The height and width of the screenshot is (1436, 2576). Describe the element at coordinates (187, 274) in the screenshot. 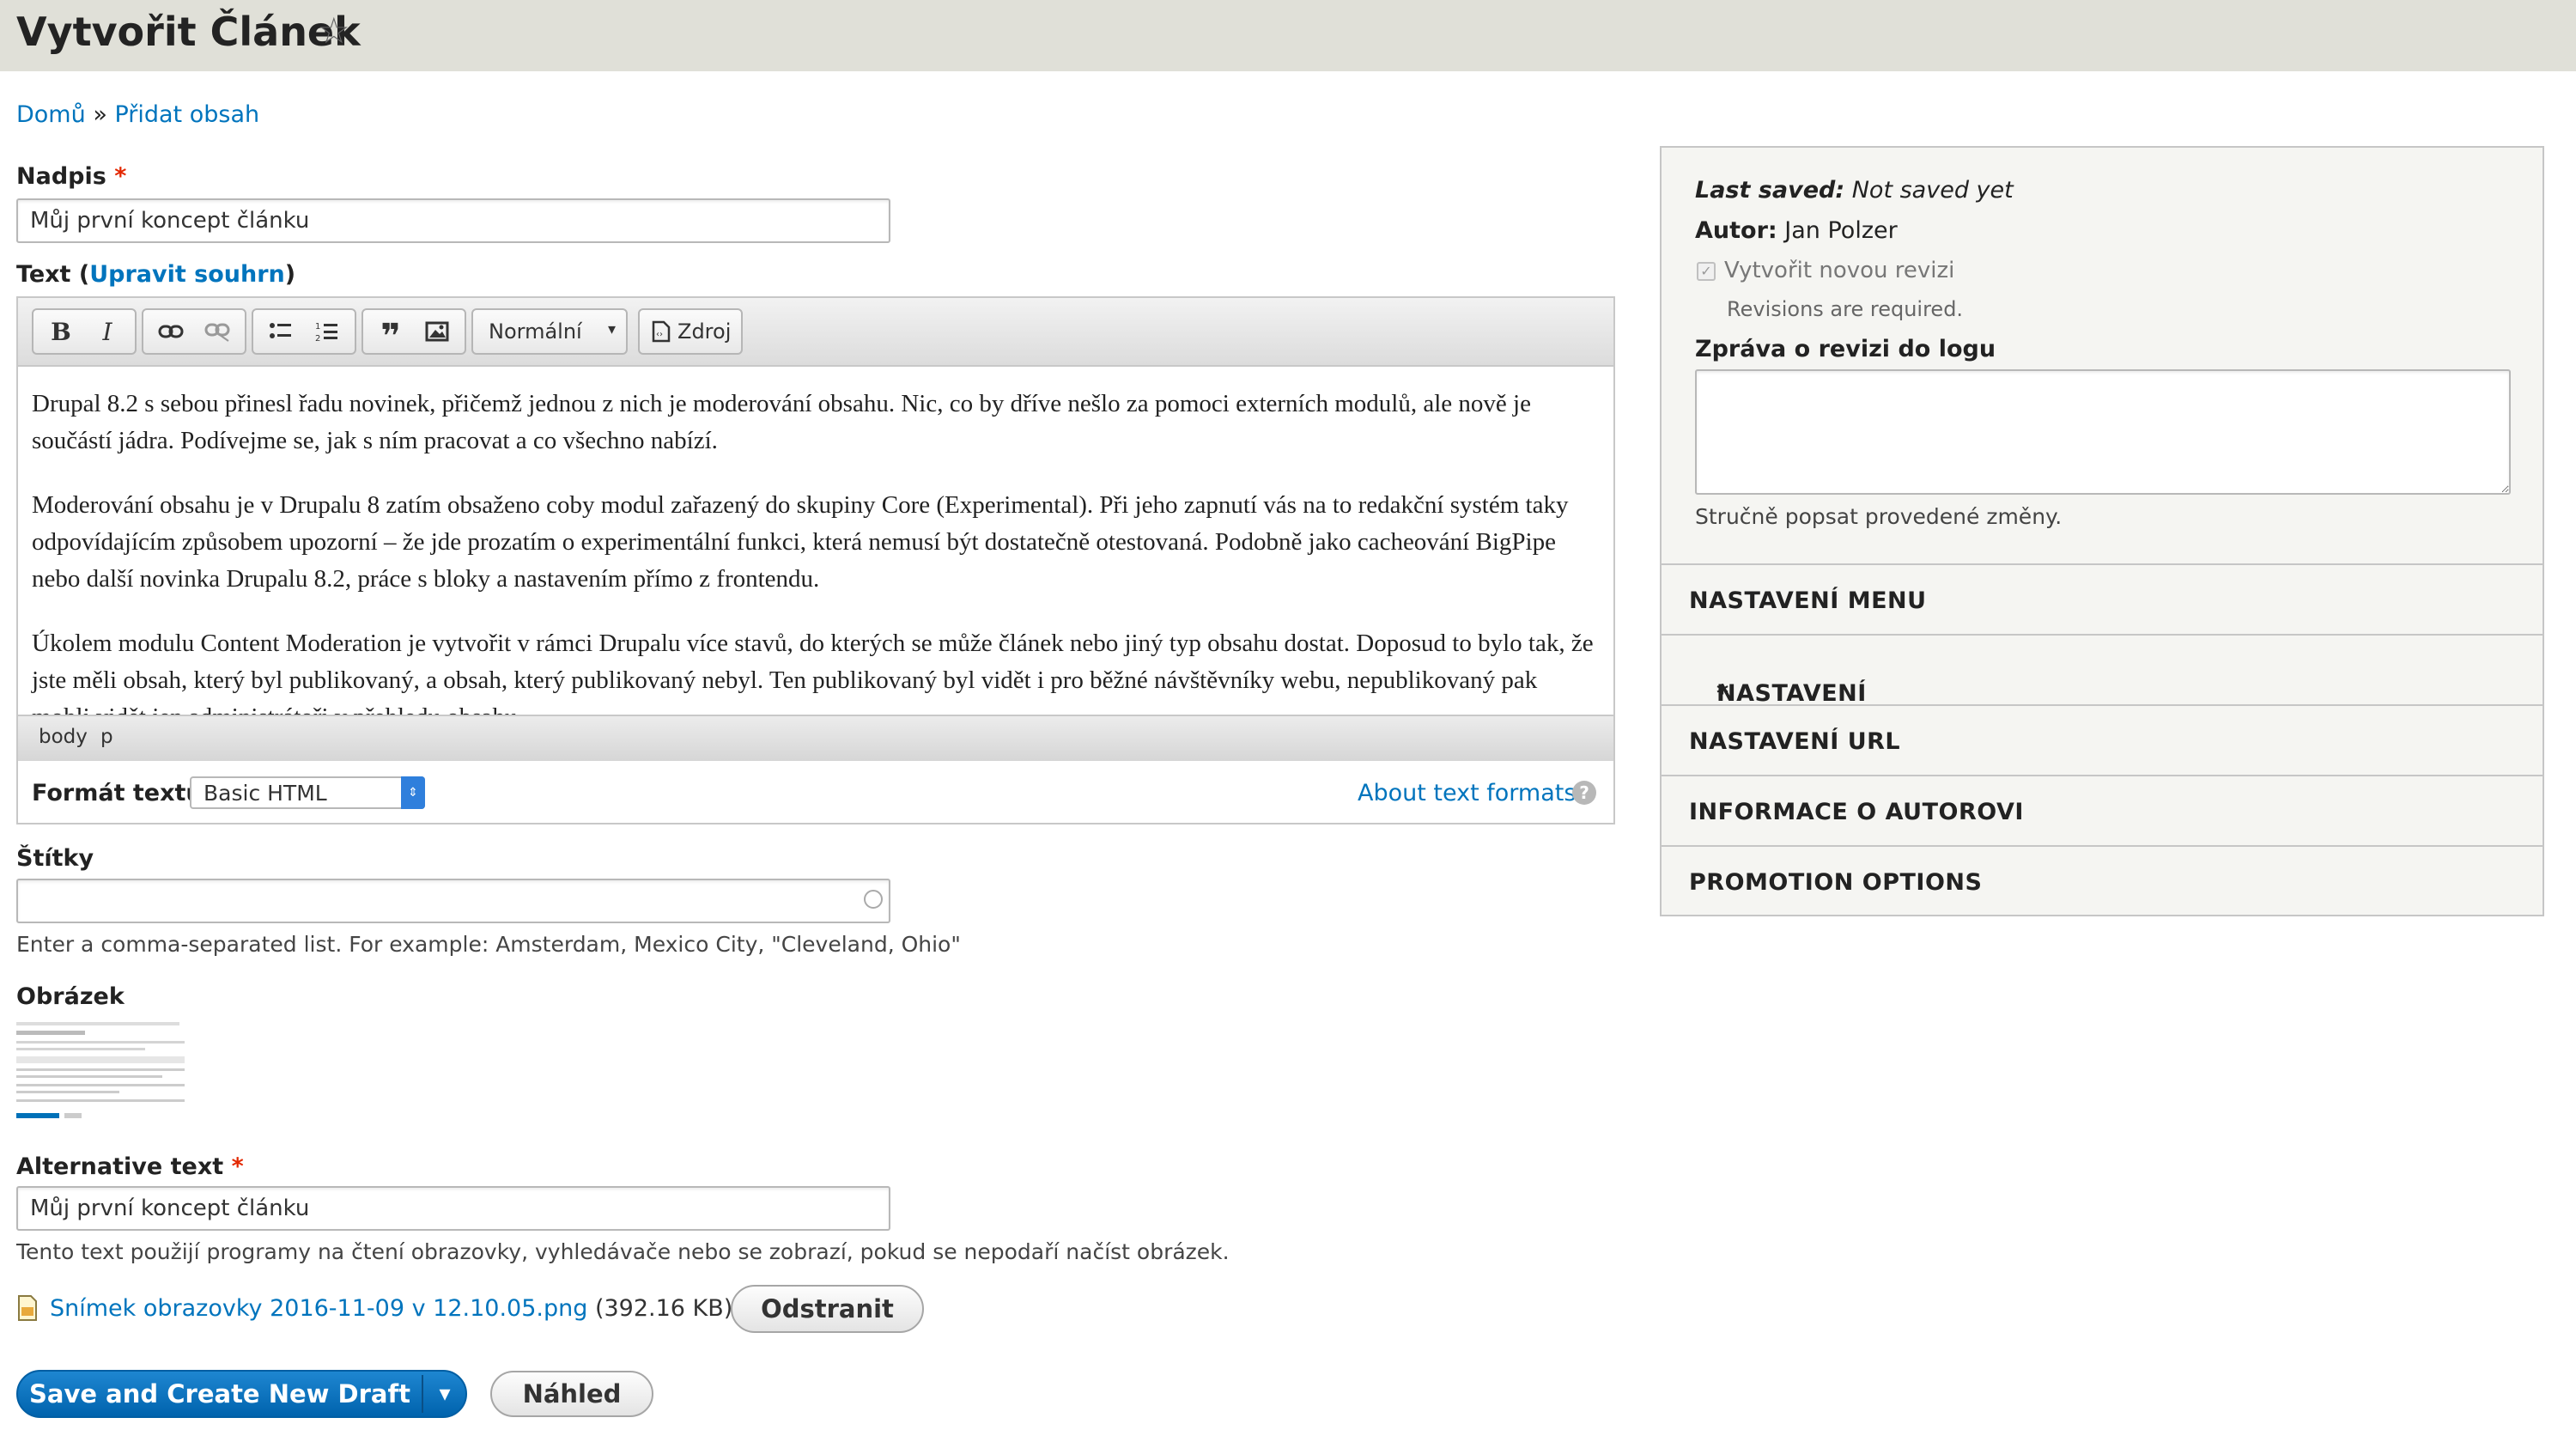

I see `edit-summary-link: Upravit souhrn` at that location.